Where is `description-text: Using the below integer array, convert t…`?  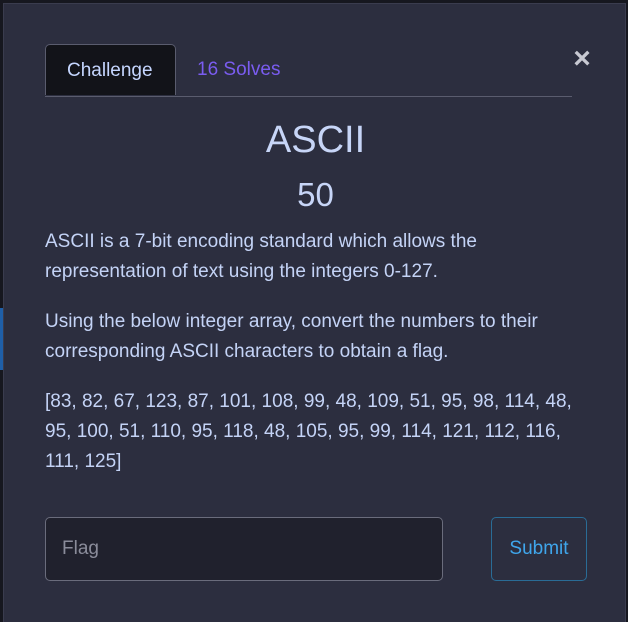 description-text: Using the below integer array, convert t… is located at coordinates (291, 336).